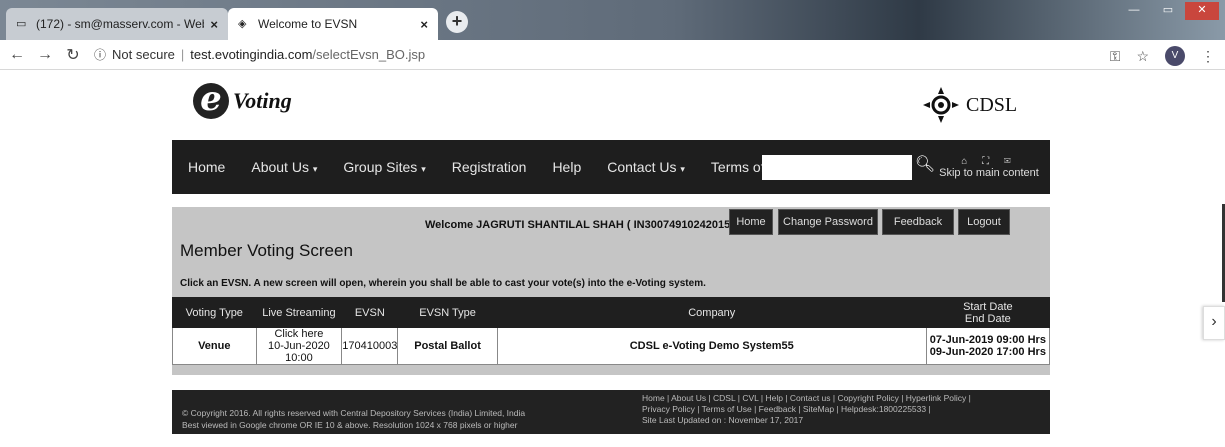  Describe the element at coordinates (1214, 323) in the screenshot. I see `chevron-right-icon: ›` at that location.